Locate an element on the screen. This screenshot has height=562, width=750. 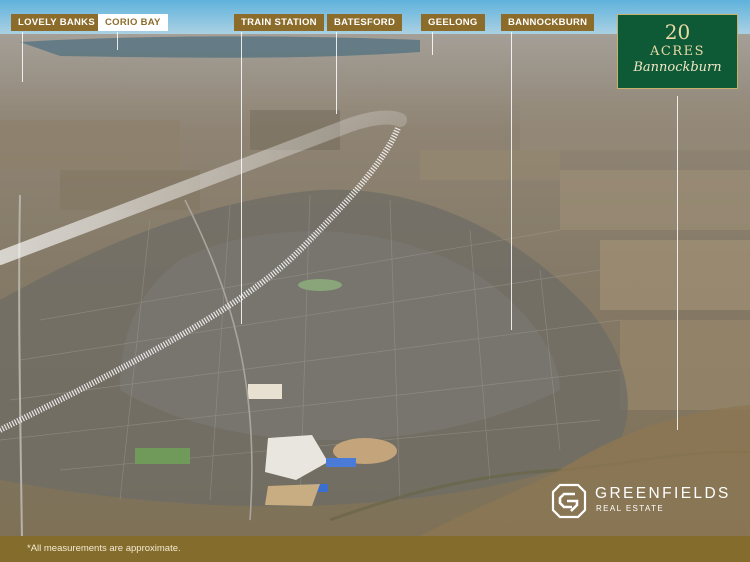
label-geelong: GEELONG is located at coordinates (453, 22).